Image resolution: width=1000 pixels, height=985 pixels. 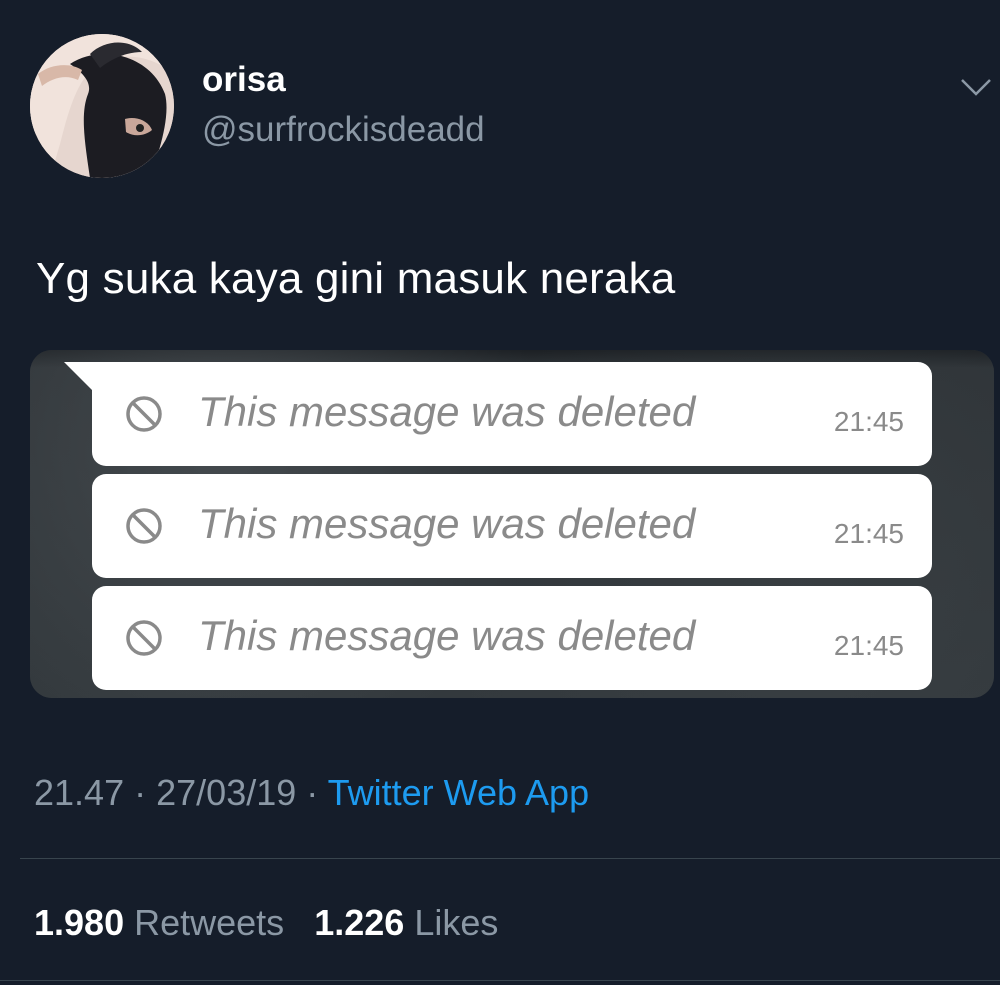 I want to click on avatar, so click(x=102, y=106).